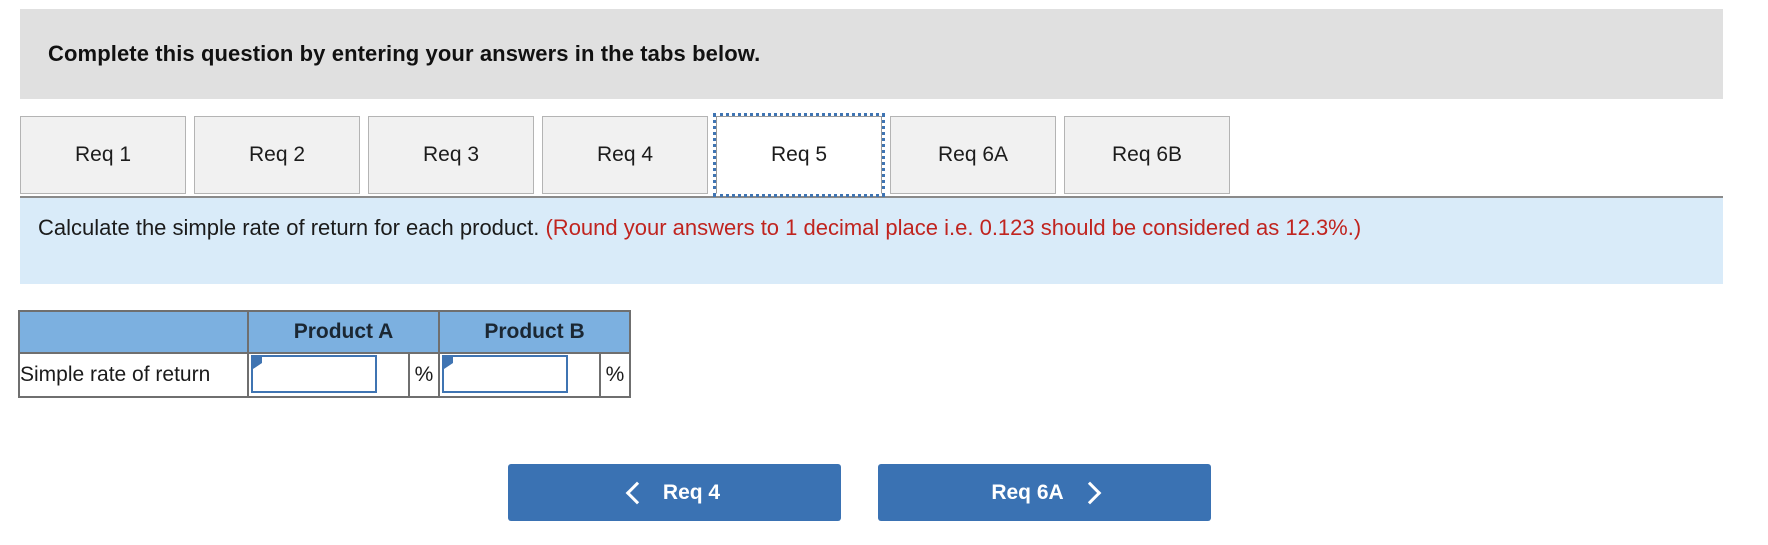 The height and width of the screenshot is (545, 1768). I want to click on tab-label: Req 3, so click(451, 154).